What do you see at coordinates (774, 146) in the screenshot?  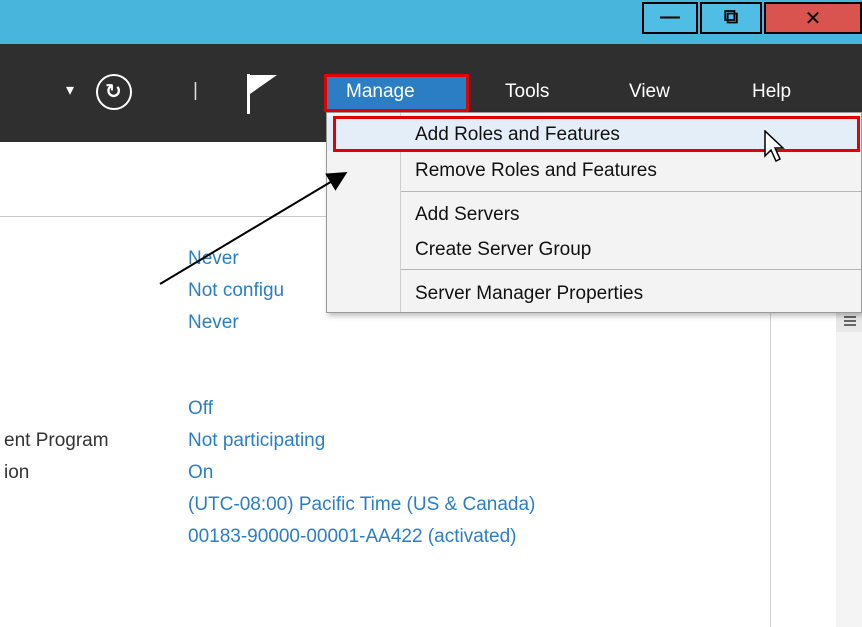 I see `mouse-cursor-icon` at bounding box center [774, 146].